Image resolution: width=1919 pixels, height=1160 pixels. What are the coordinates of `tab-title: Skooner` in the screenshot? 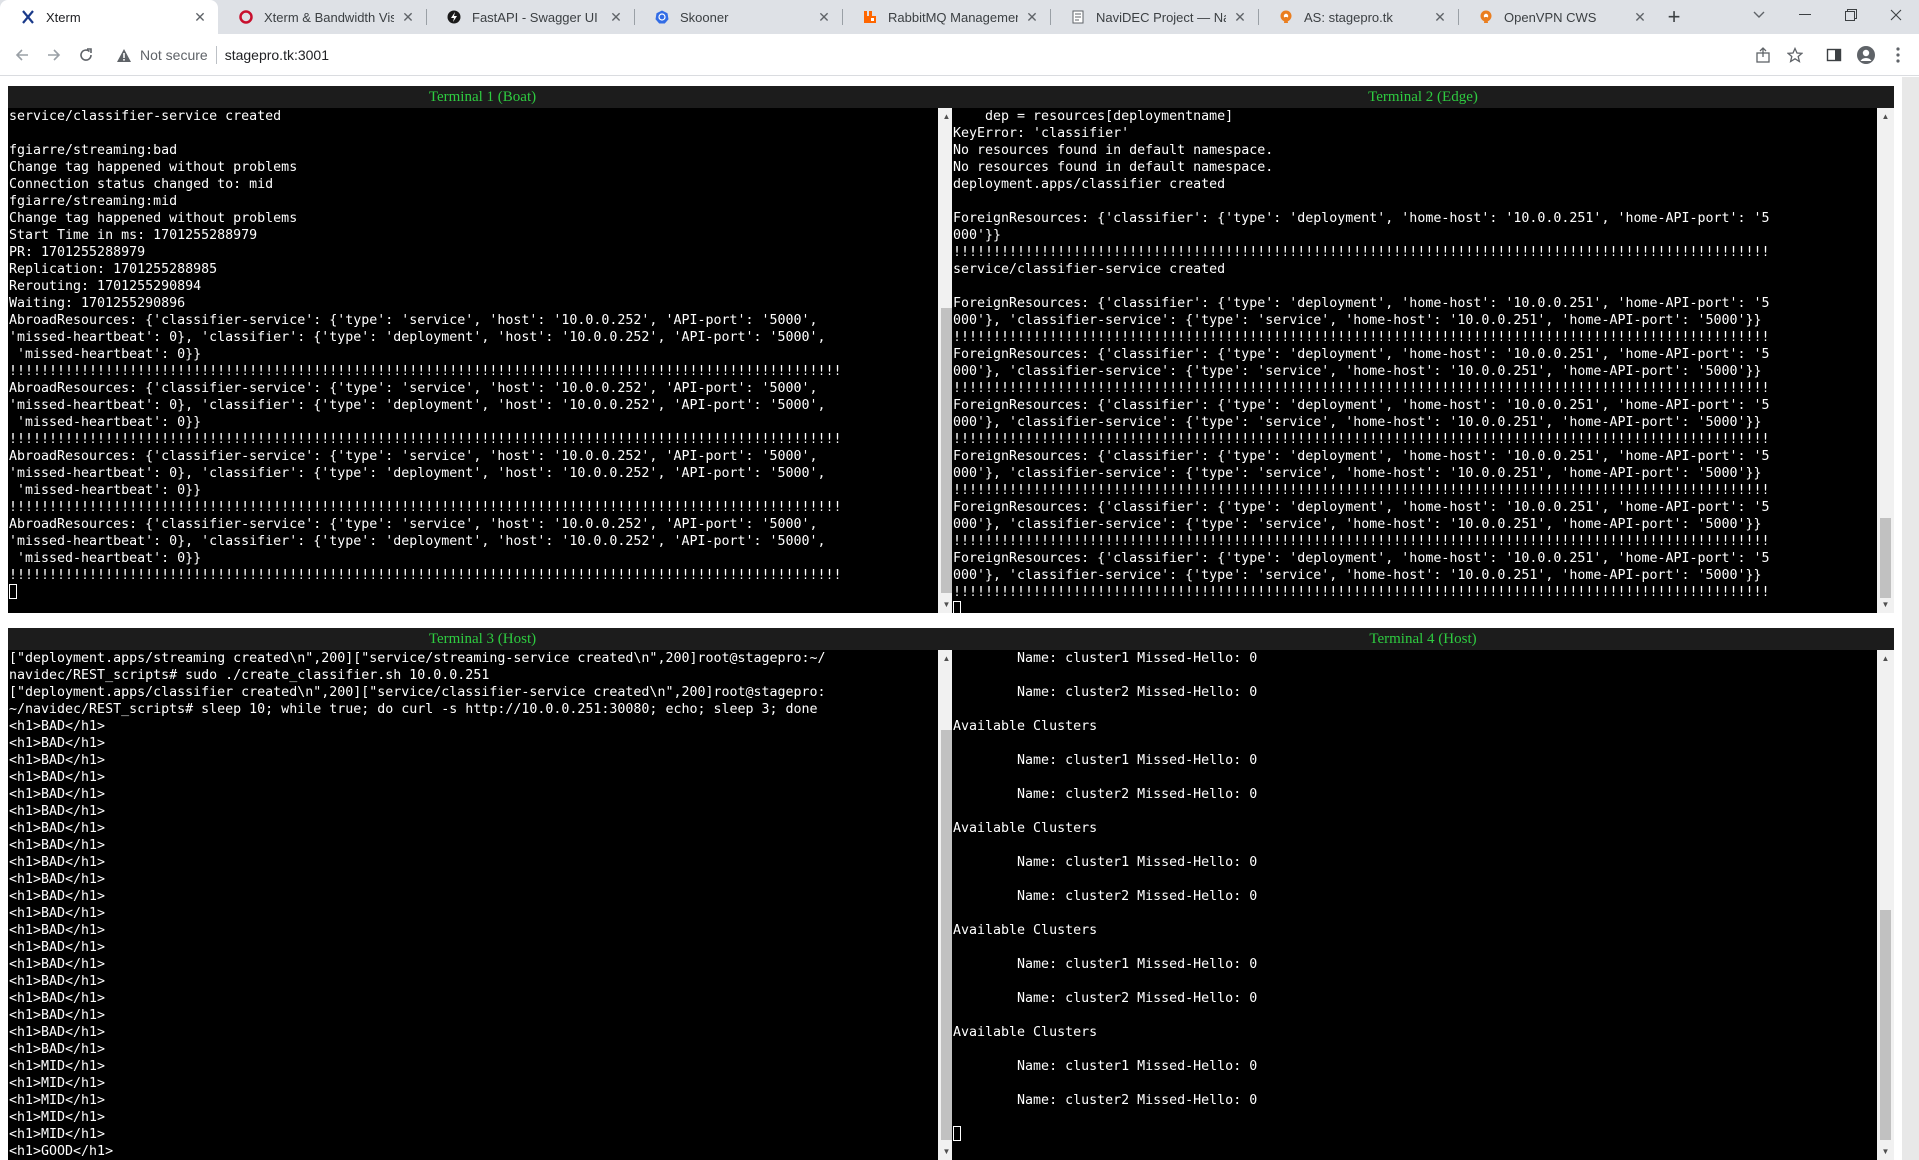 It's located at (704, 17).